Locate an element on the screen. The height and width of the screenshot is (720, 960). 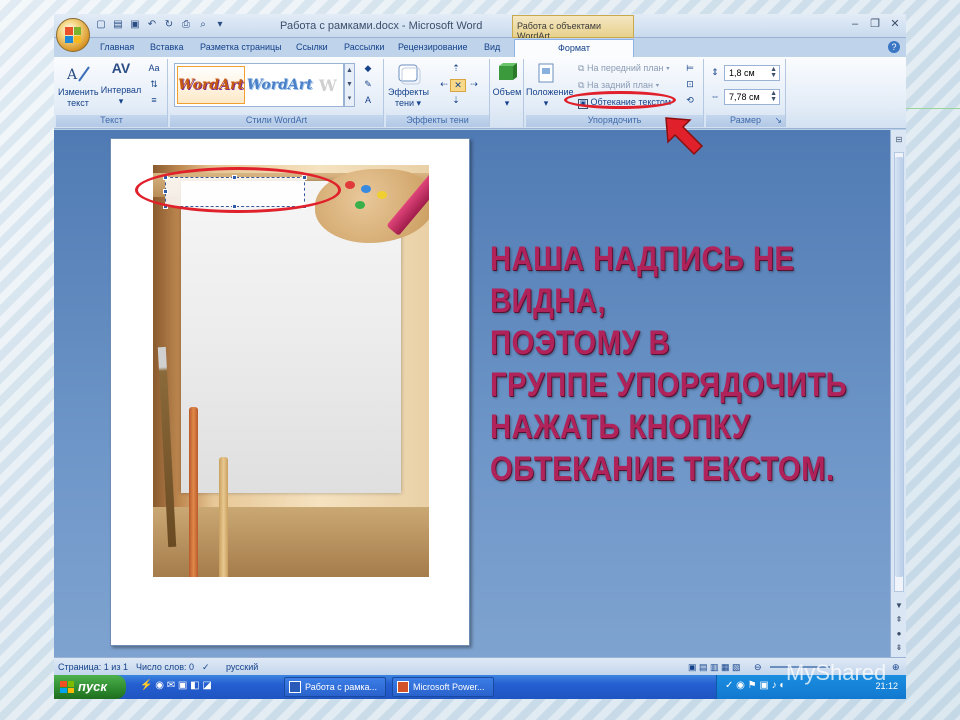
tab-review: Рецензирование is located at coordinates (433, 47).